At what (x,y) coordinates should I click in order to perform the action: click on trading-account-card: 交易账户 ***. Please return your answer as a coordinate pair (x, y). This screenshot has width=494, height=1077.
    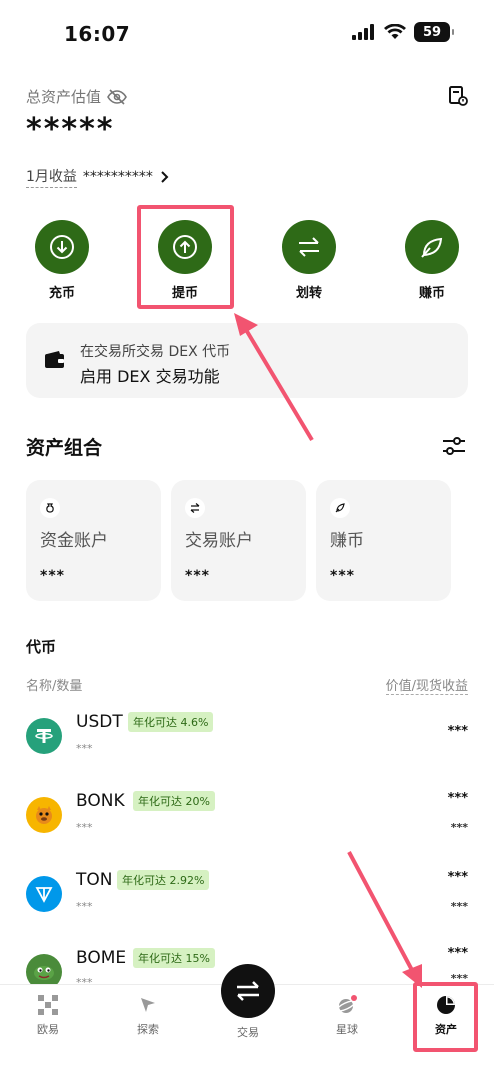
    Looking at the image, I should click on (238, 540).